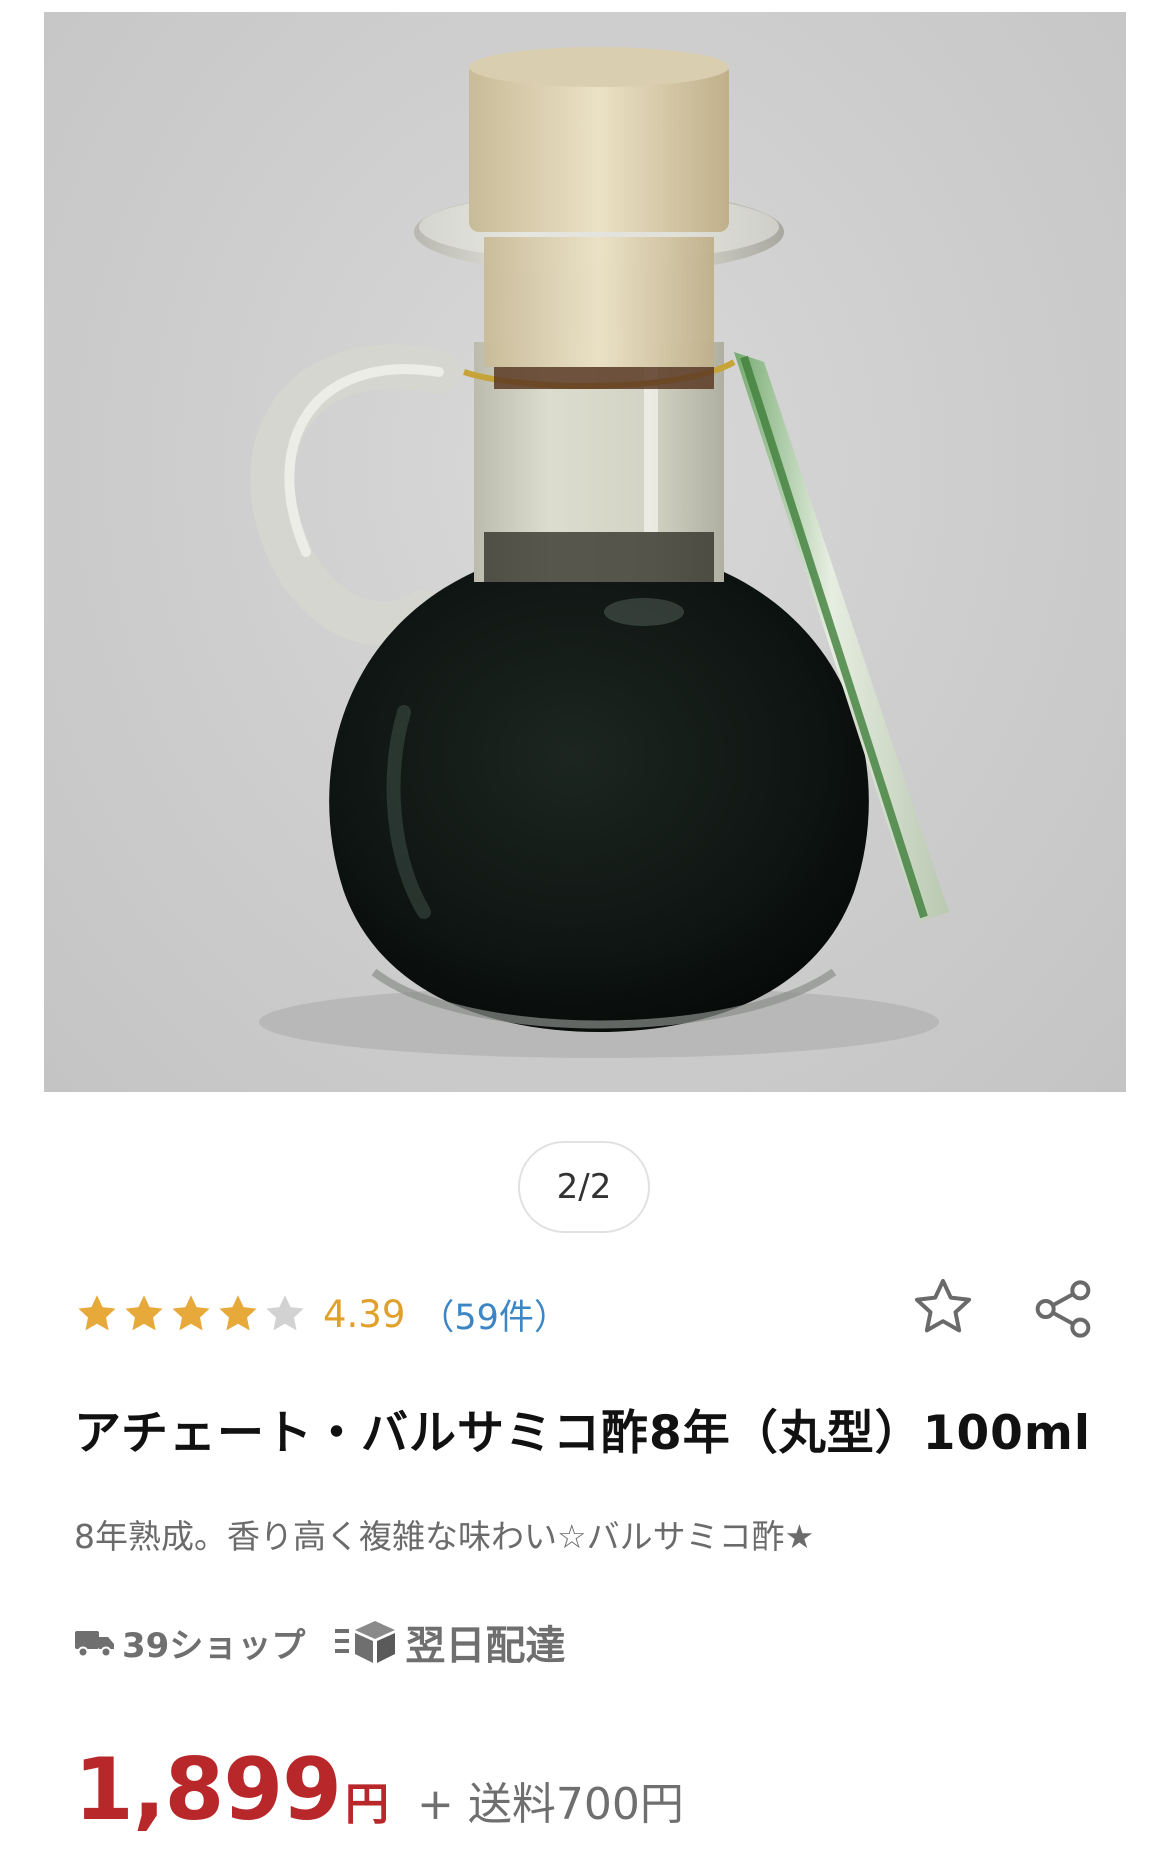 This screenshot has width=1169, height=1852. Describe the element at coordinates (582, 1433) in the screenshot. I see `product-title: アチェート・バルサミコ酢8年（丸型）100ml` at that location.